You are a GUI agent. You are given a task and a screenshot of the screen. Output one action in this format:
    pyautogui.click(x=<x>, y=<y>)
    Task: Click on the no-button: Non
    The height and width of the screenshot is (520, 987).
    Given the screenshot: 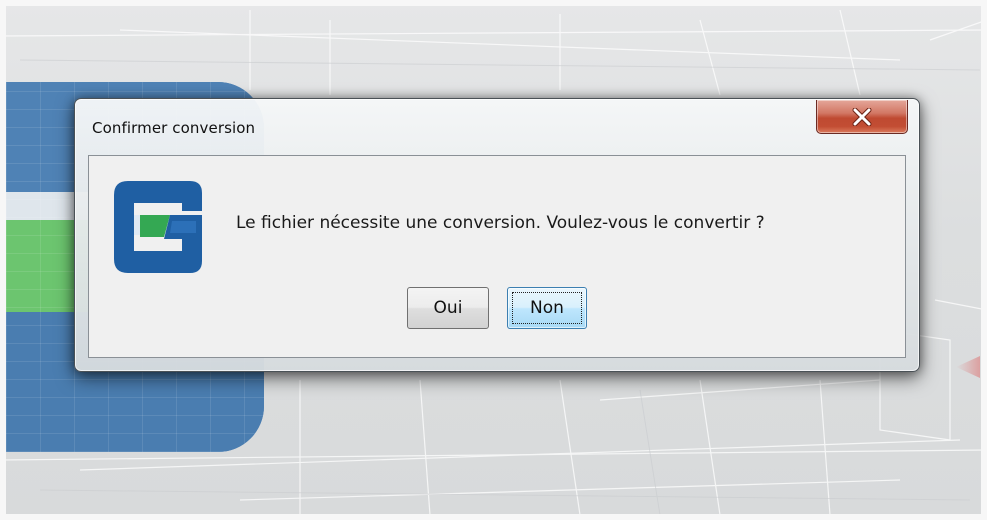 What is the action you would take?
    pyautogui.click(x=547, y=308)
    